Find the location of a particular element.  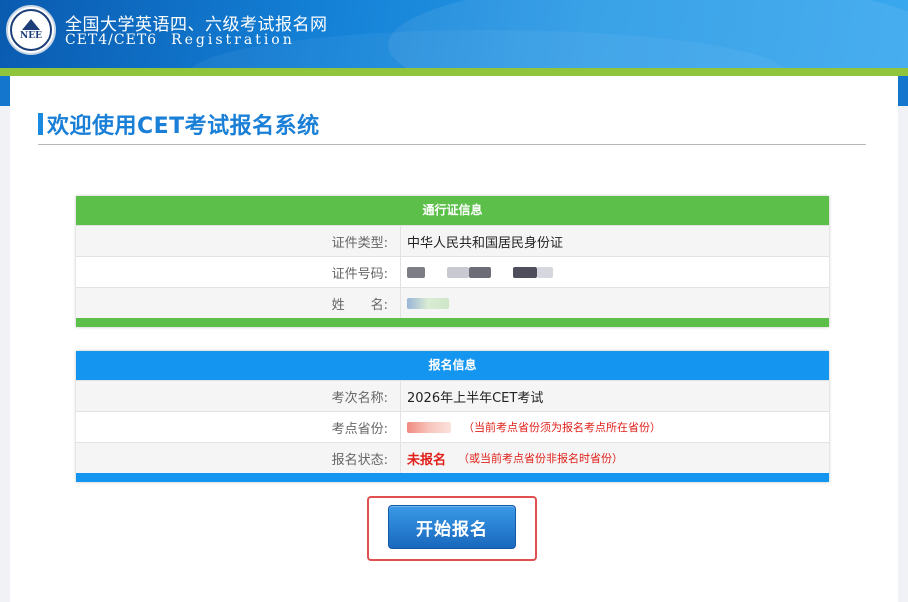

title-marker is located at coordinates (40, 124).